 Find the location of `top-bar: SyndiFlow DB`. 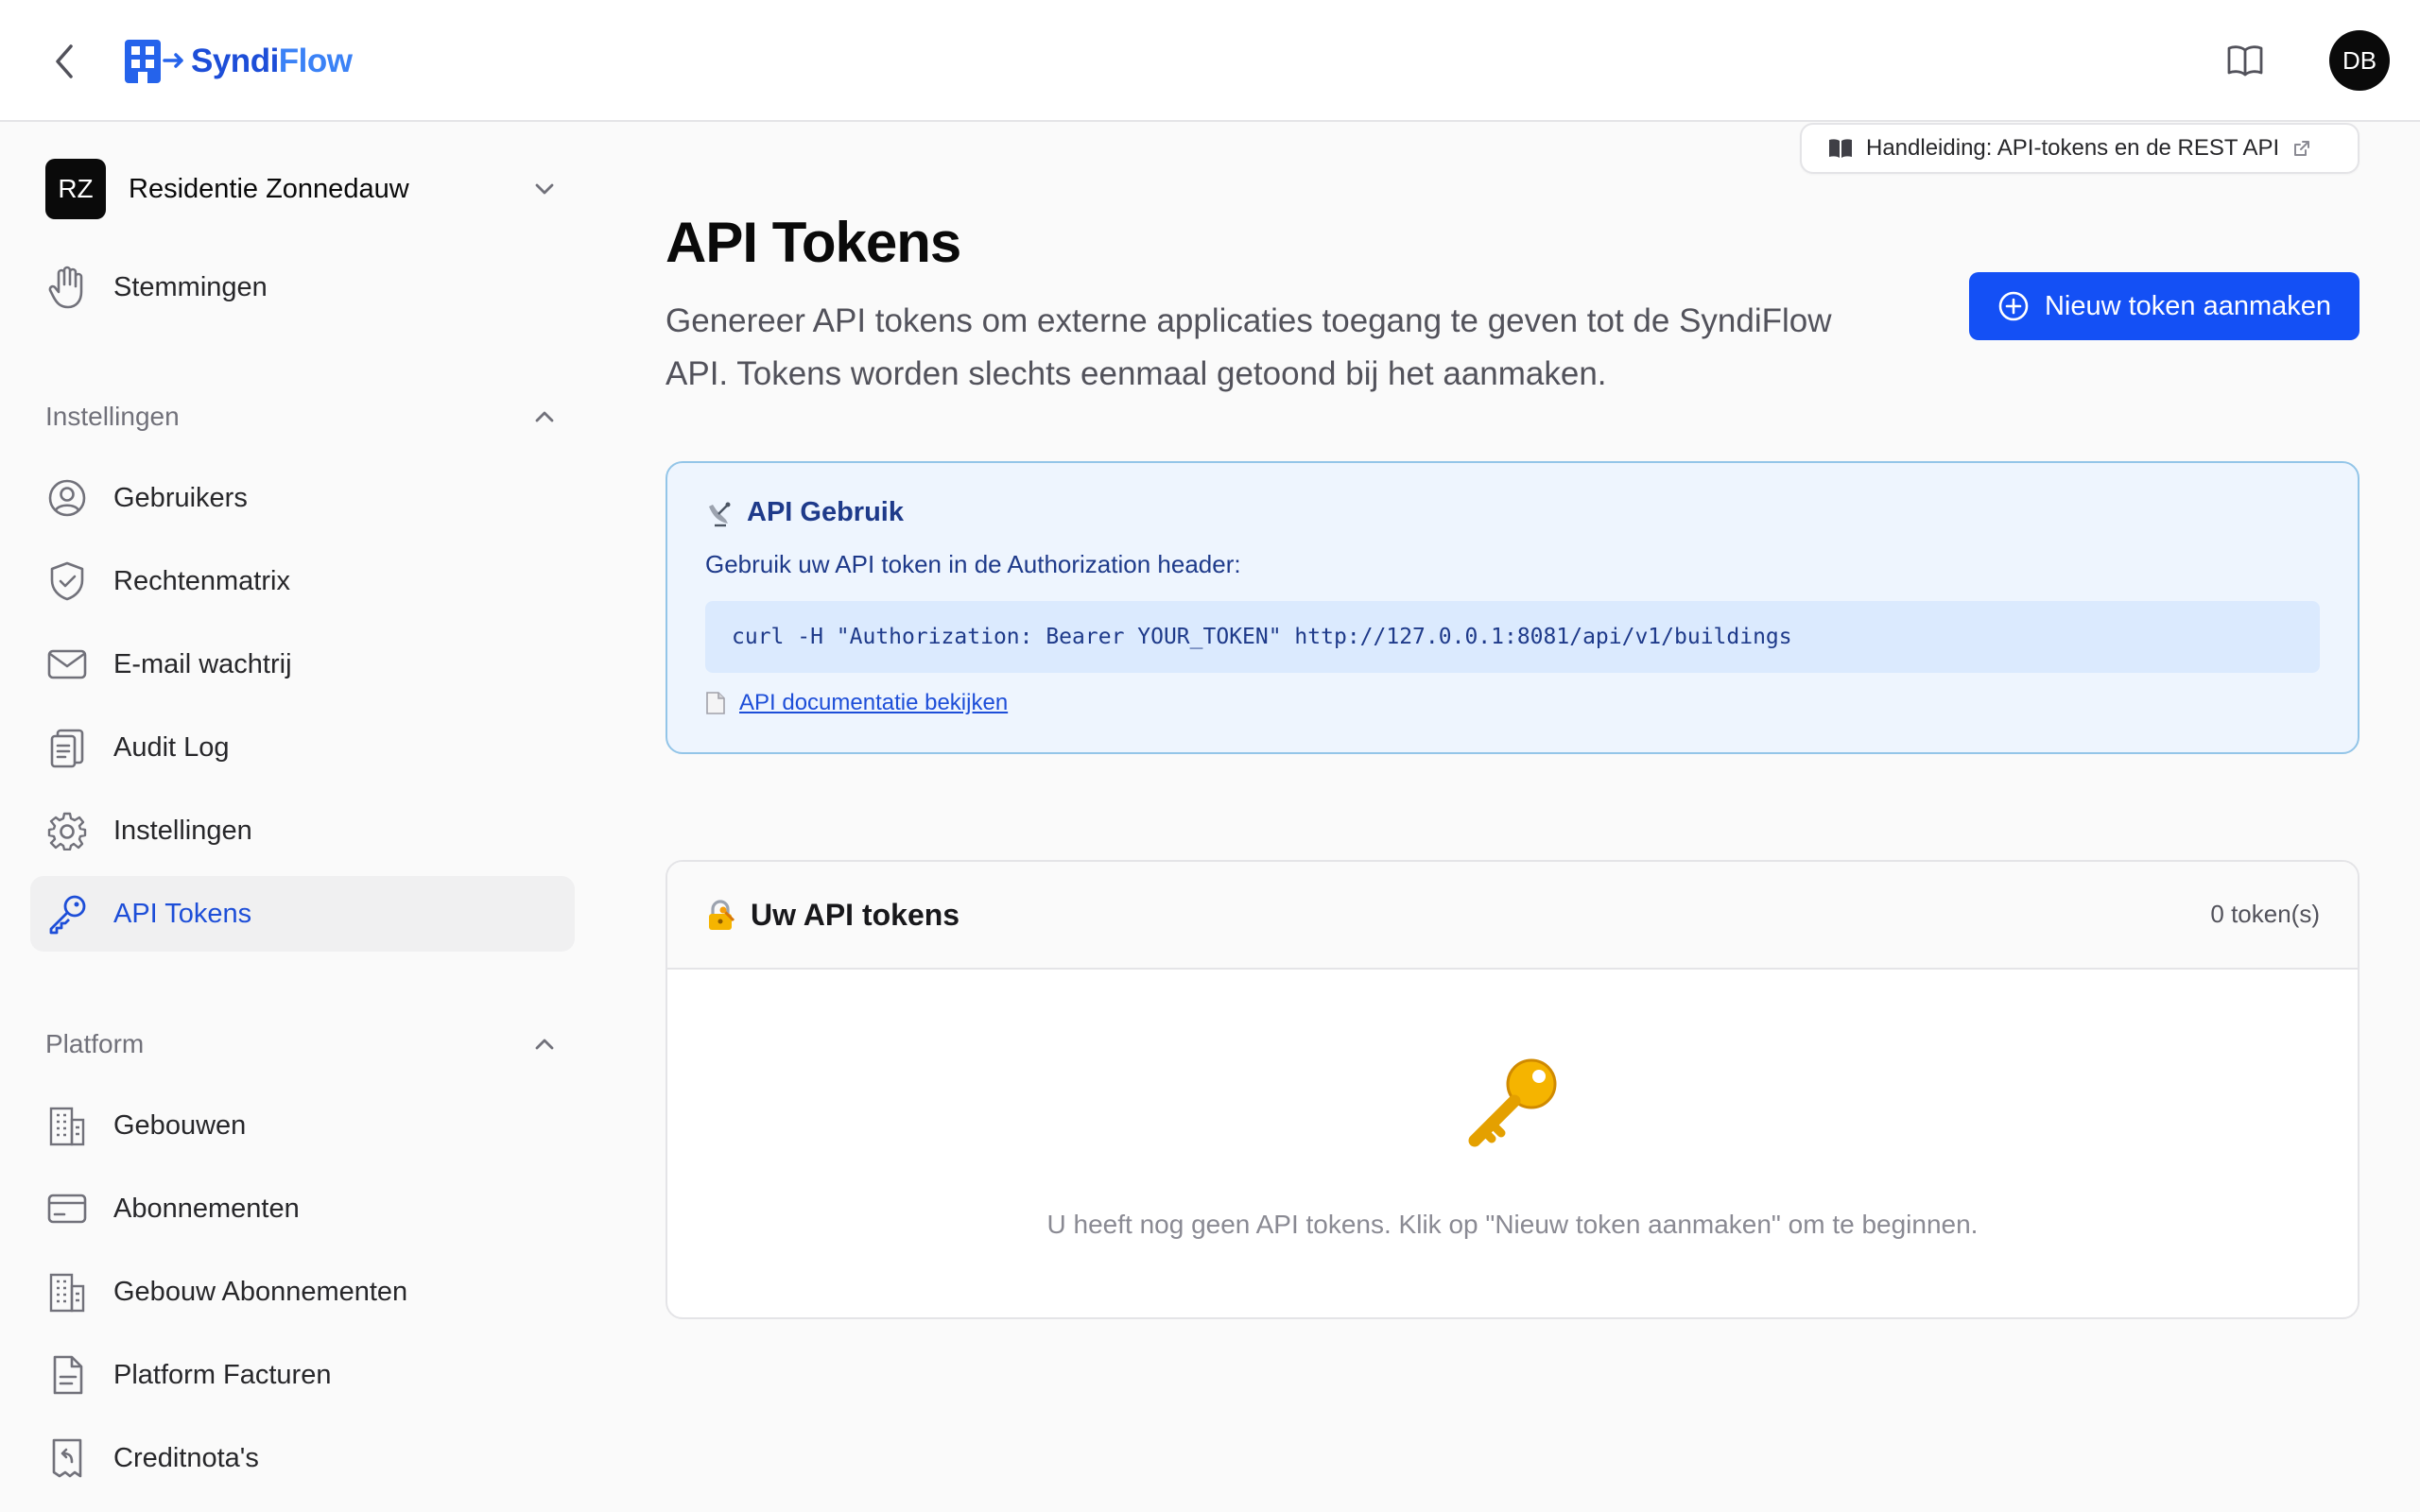

top-bar: SyndiFlow DB is located at coordinates (1210, 61).